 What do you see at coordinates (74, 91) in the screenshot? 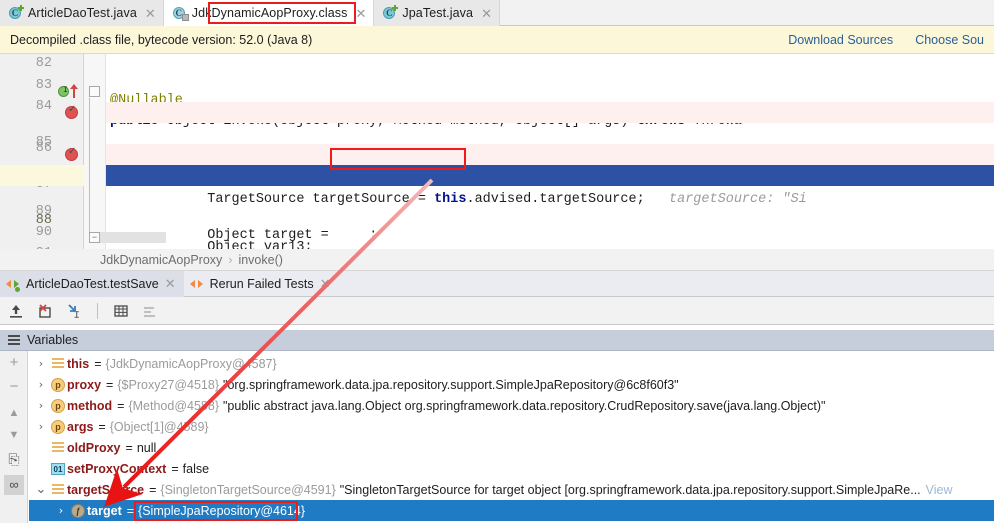
I see `override-arrow-icon` at bounding box center [74, 91].